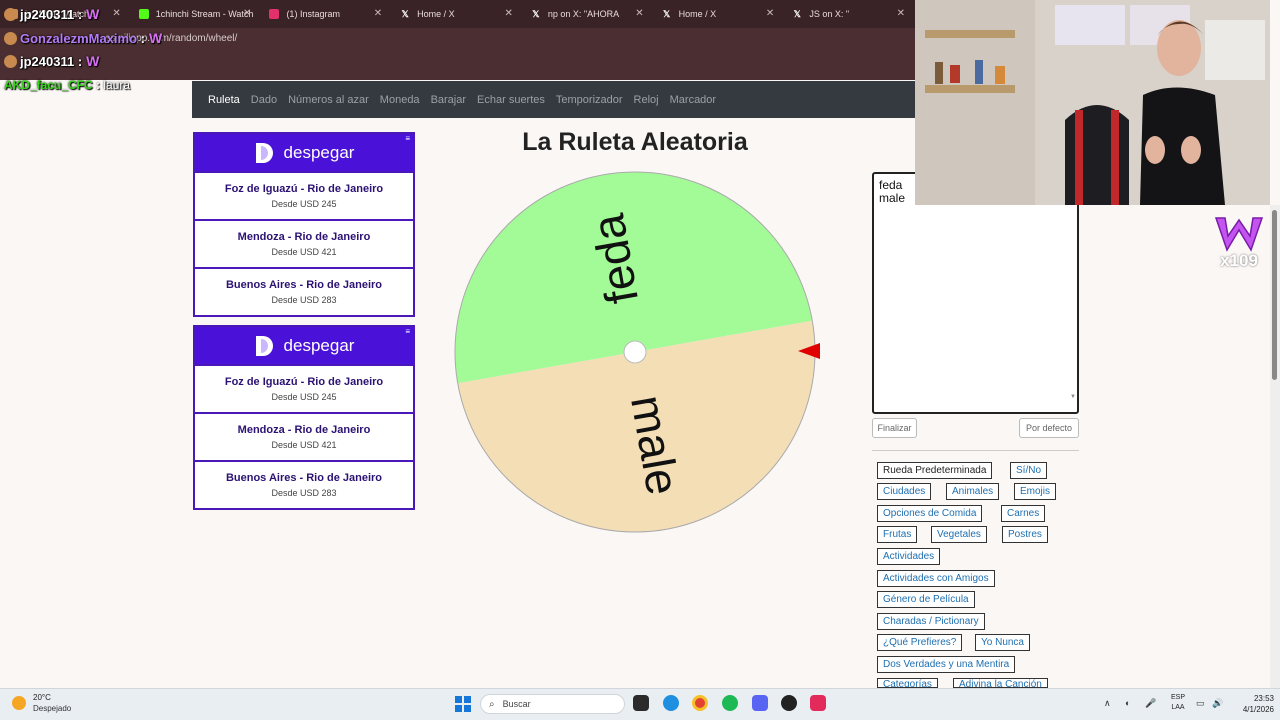  Describe the element at coordinates (448, 100) in the screenshot. I see `nav-item: Barajar` at that location.